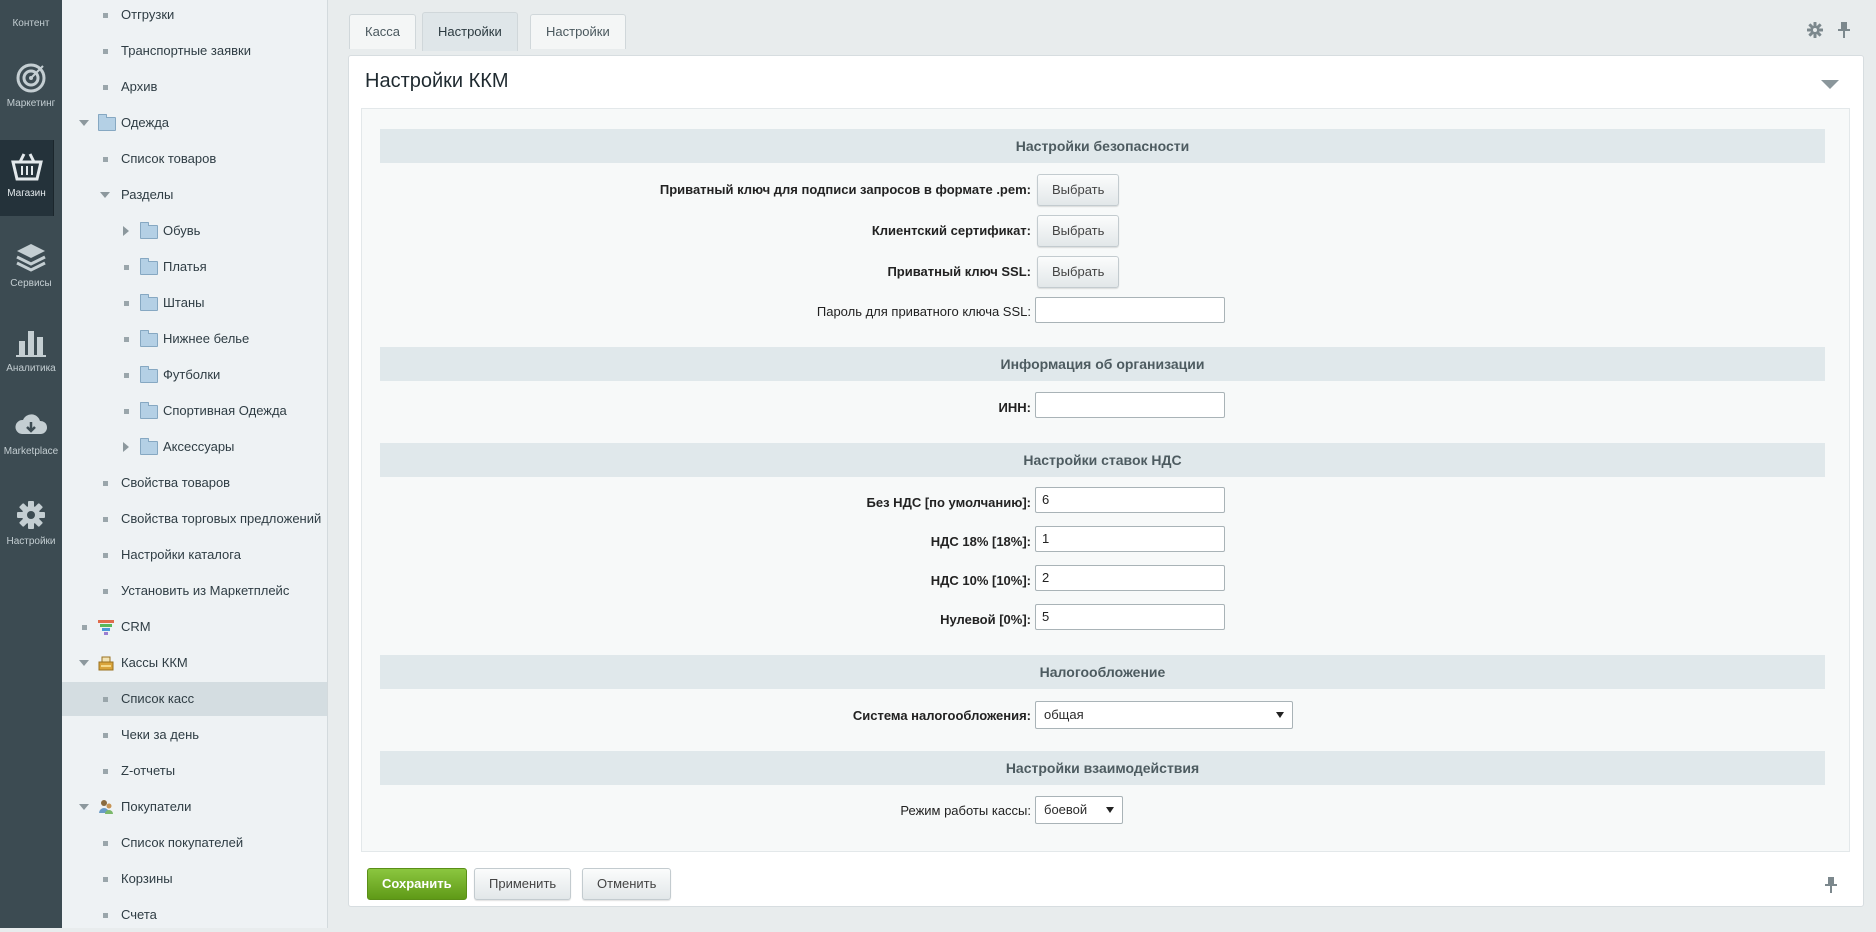 The image size is (1876, 932). What do you see at coordinates (31, 438) in the screenshot?
I see `nav-item-marketplace: Marketplace` at bounding box center [31, 438].